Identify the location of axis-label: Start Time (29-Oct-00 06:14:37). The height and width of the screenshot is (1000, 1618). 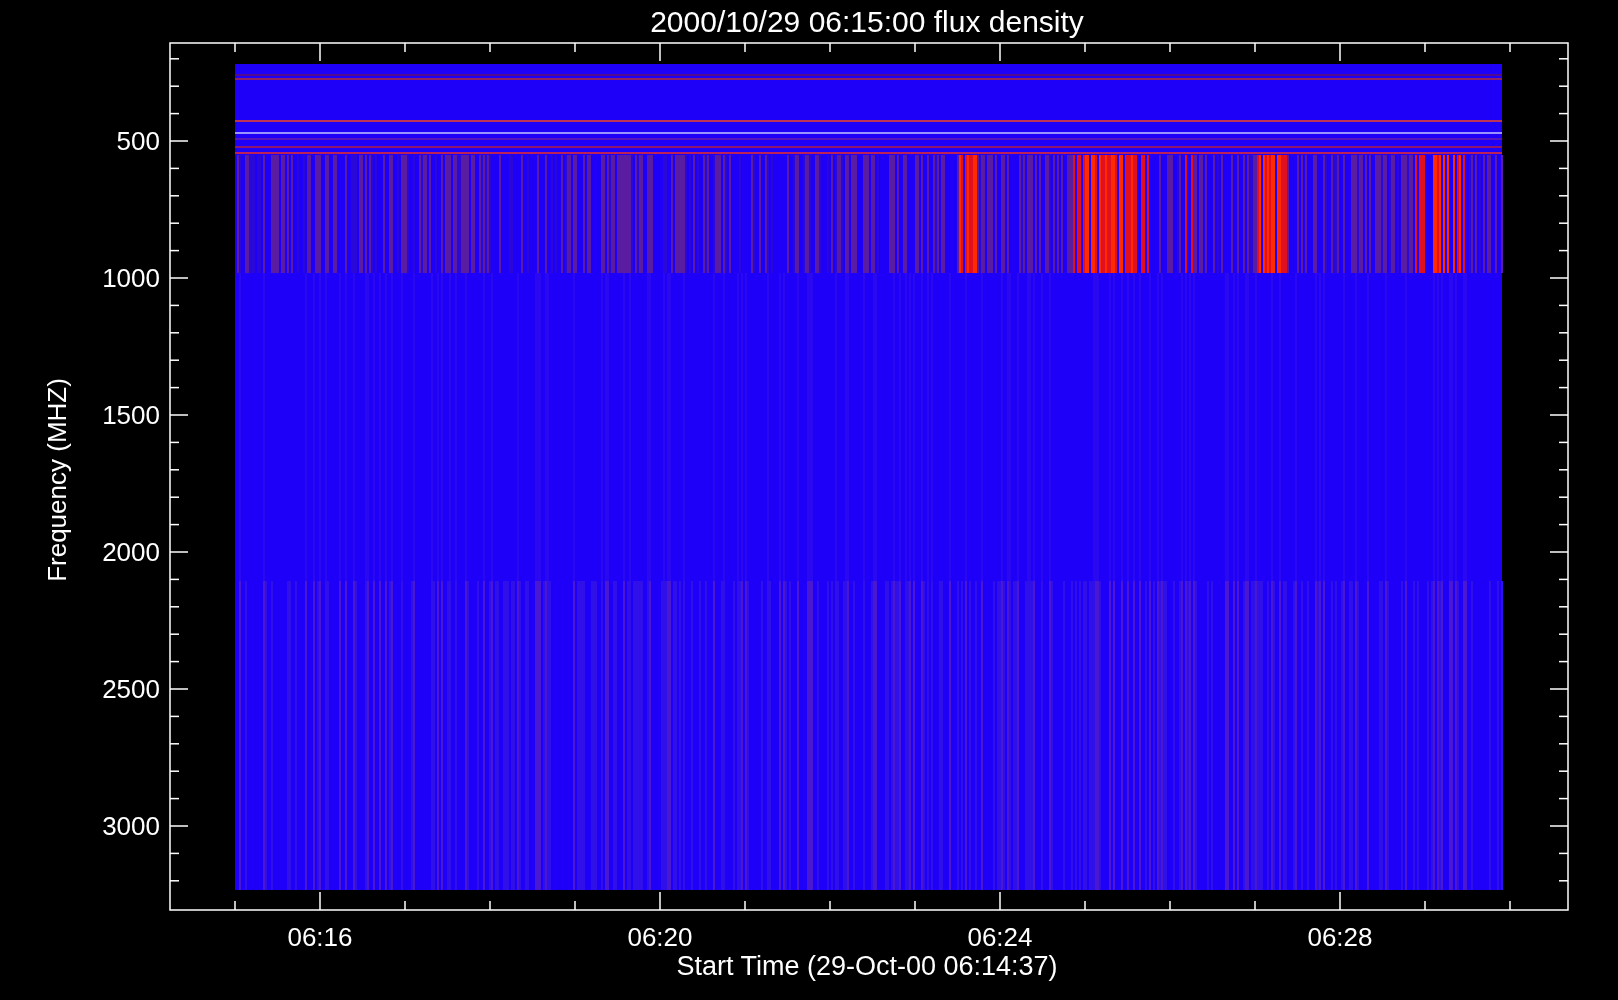
(867, 966).